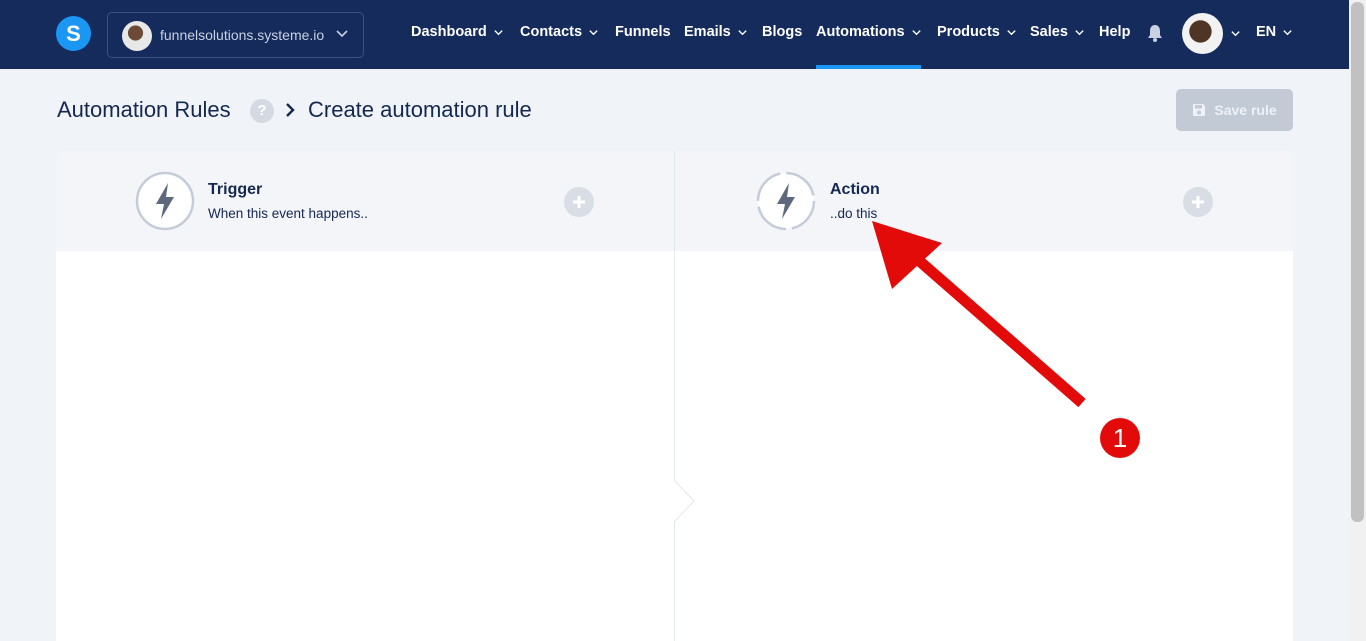 This screenshot has width=1366, height=641. Describe the element at coordinates (165, 201) in the screenshot. I see `lightning-bolt-icon` at that location.